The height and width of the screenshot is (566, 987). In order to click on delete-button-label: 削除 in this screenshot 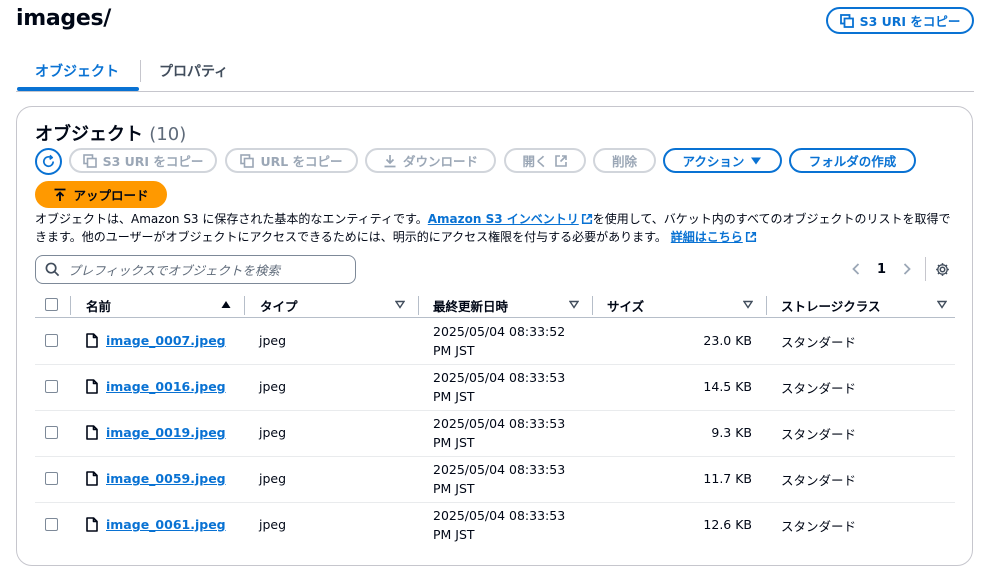, I will do `click(624, 161)`.